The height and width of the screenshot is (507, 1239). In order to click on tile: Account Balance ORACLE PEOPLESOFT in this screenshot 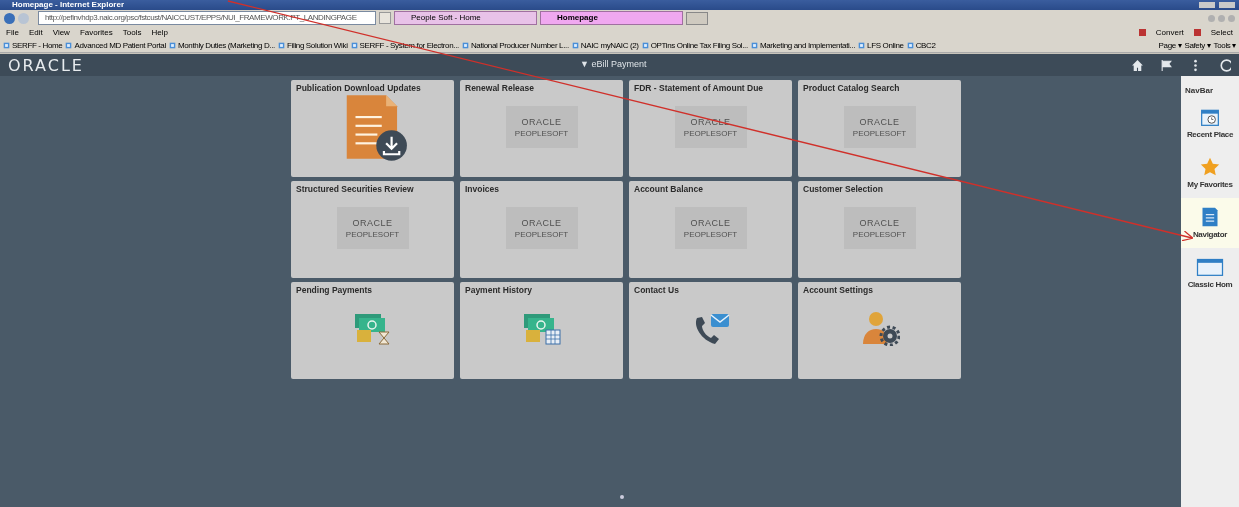, I will do `click(710, 229)`.